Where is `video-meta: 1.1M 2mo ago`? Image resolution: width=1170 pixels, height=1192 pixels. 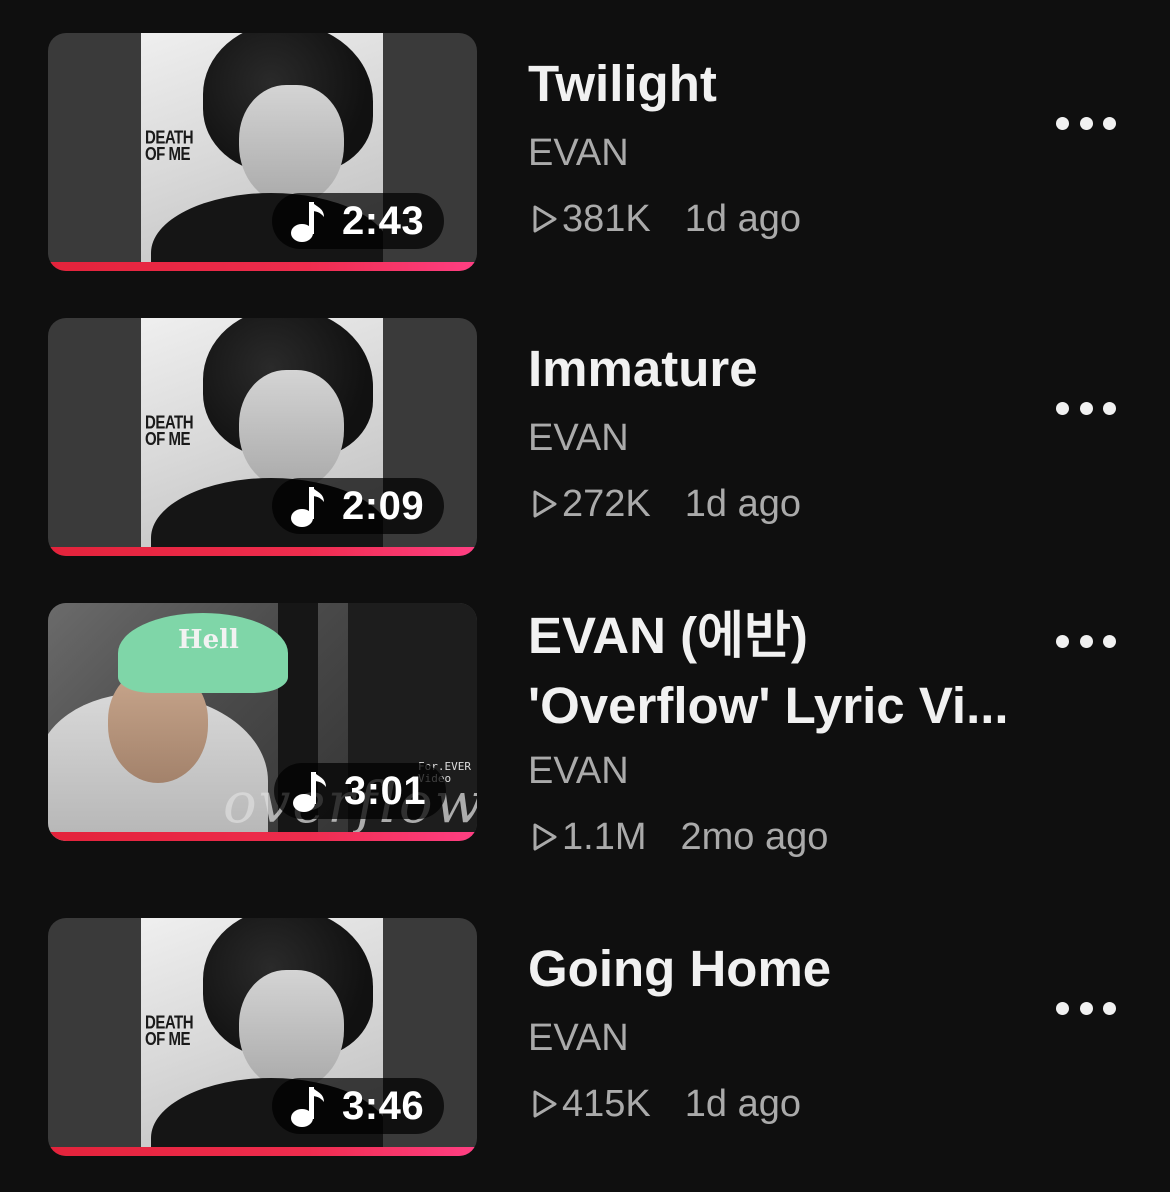
video-meta: 1.1M 2mo ago is located at coordinates (788, 837).